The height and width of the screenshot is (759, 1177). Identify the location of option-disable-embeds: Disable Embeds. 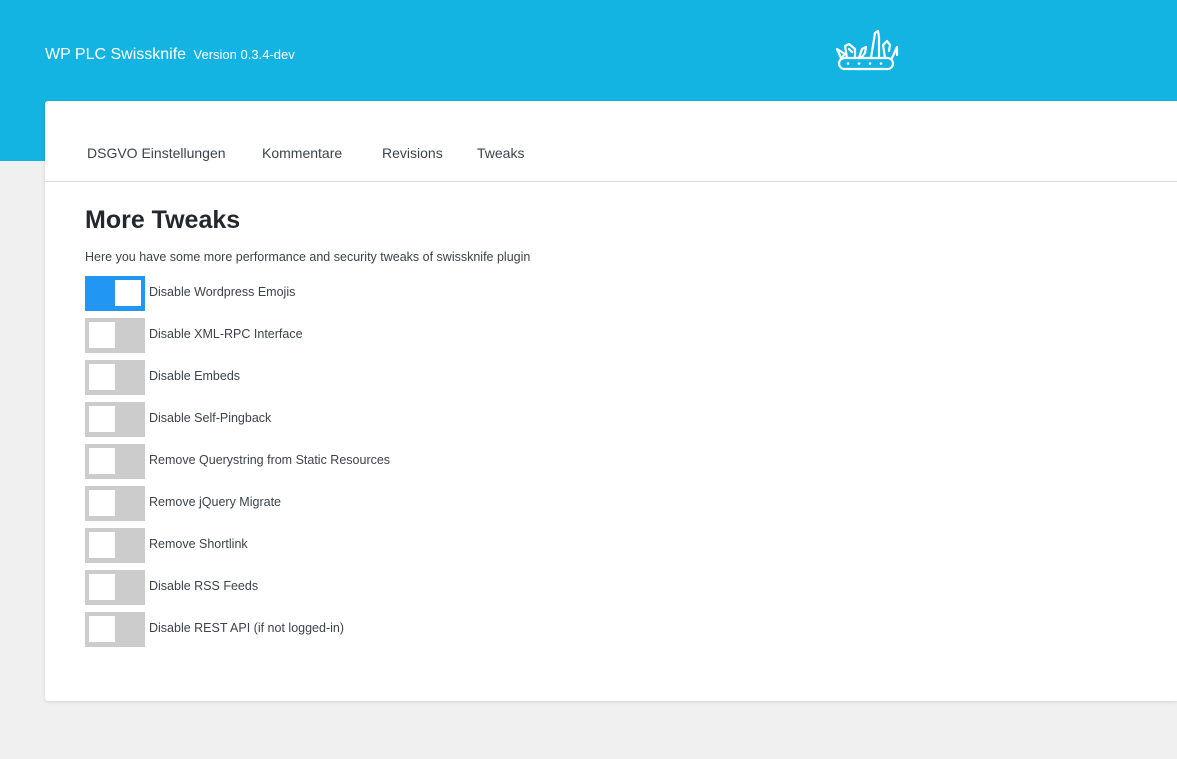
(615, 377).